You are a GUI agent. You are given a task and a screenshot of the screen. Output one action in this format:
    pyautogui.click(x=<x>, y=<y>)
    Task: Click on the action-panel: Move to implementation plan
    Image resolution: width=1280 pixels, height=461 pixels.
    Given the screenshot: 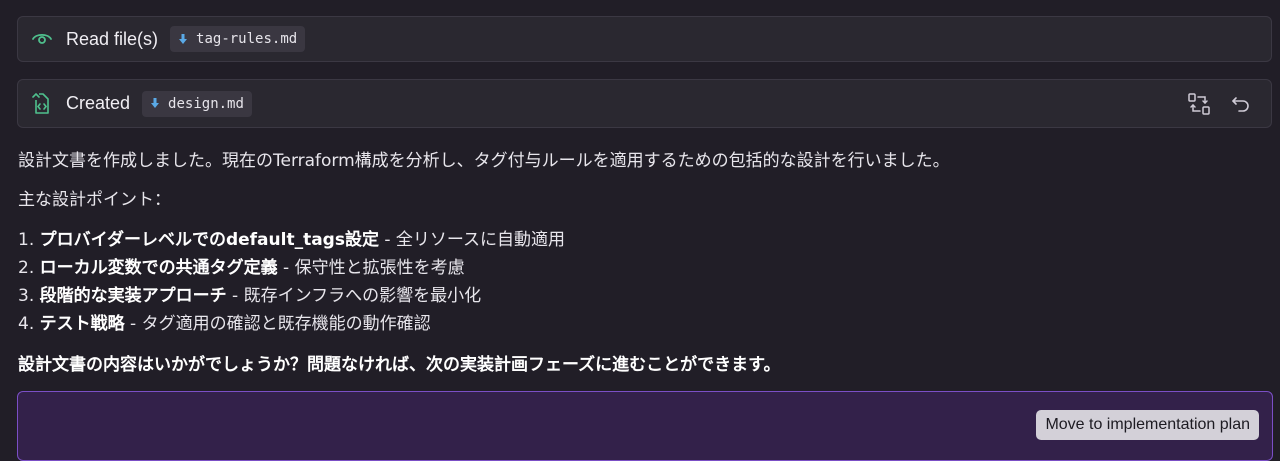 What is the action you would take?
    pyautogui.click(x=645, y=426)
    